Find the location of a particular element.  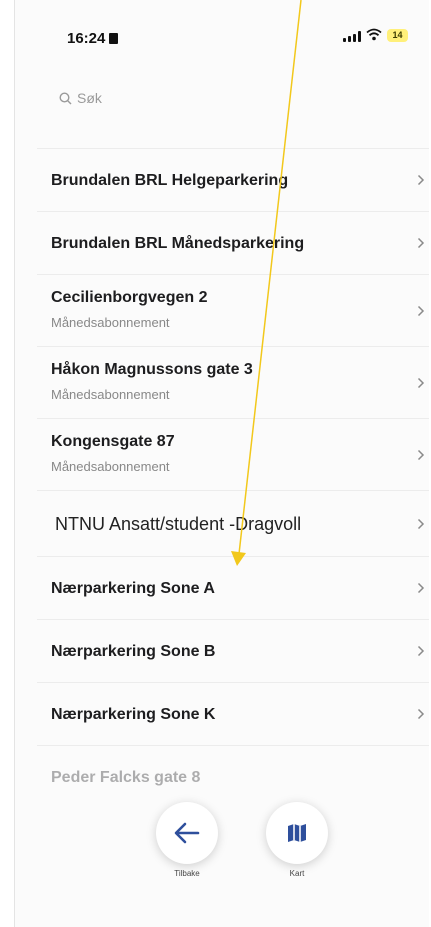

list-item: Peder Falcks gate 8 is located at coordinates (233, 777).